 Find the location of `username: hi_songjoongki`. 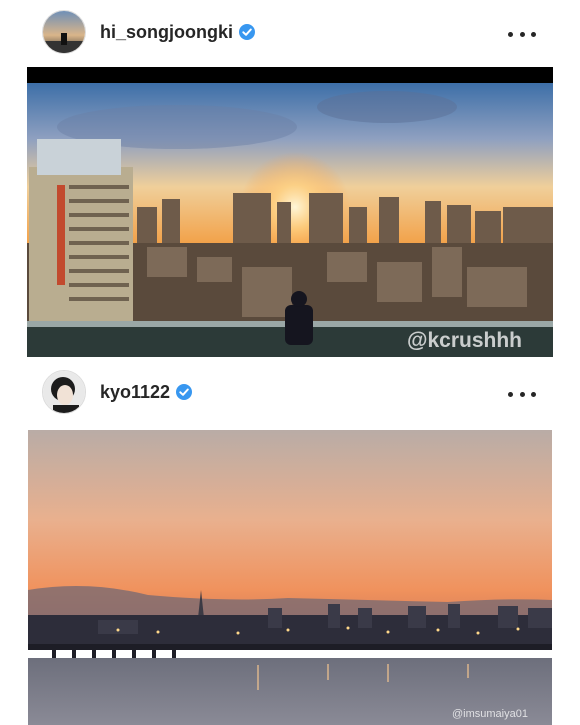

username: hi_songjoongki is located at coordinates (177, 32).